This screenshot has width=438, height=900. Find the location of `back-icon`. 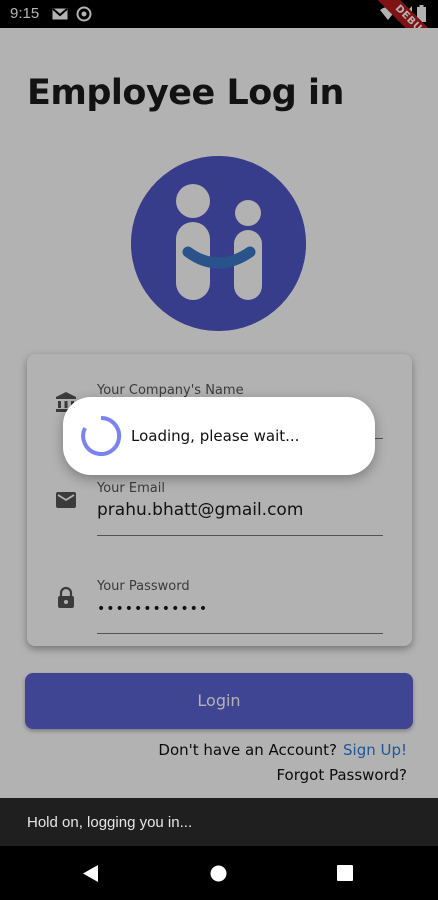

back-icon is located at coordinates (91, 873).